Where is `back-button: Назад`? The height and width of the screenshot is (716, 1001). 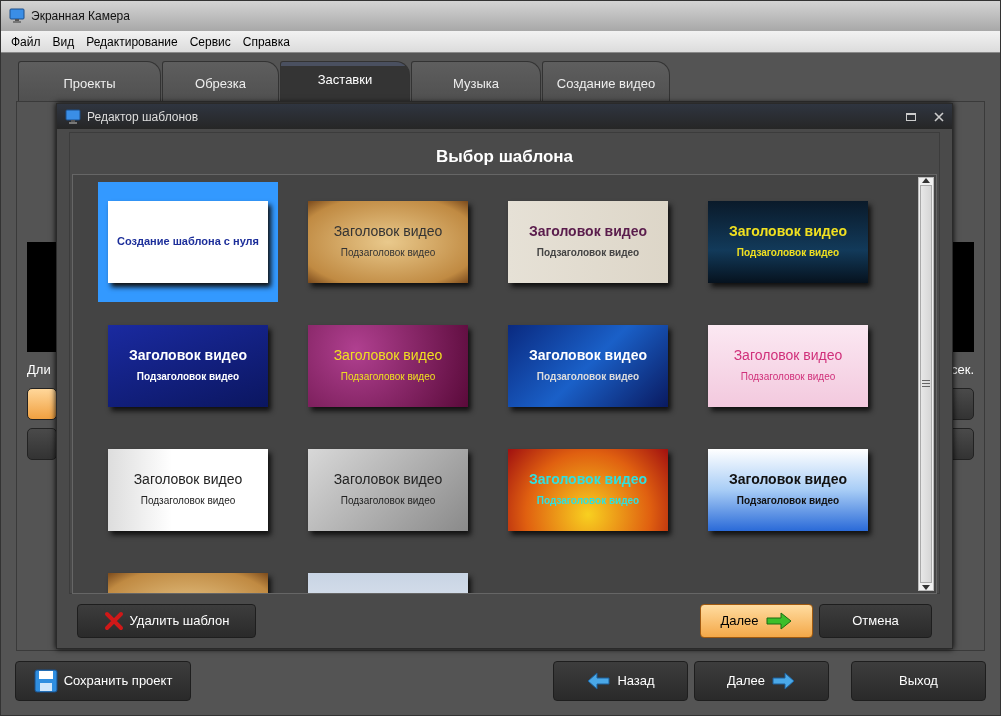
back-button: Назад is located at coordinates (620, 681).